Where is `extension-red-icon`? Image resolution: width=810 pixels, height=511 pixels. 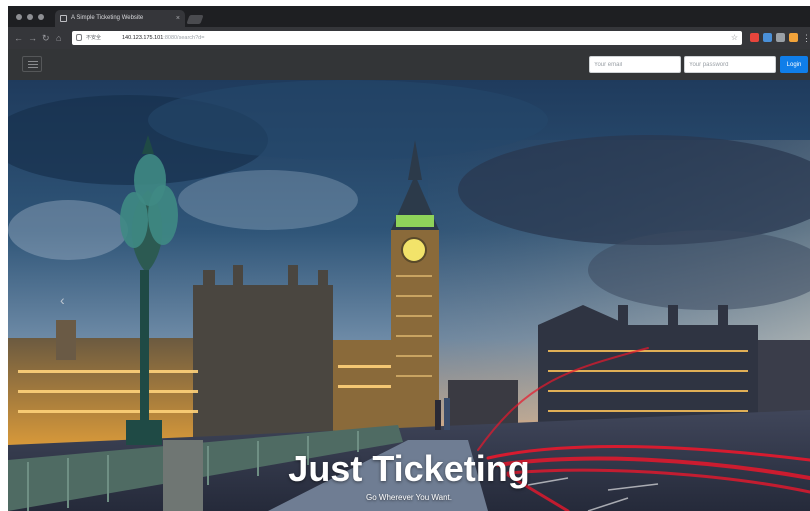 extension-red-icon is located at coordinates (754, 37).